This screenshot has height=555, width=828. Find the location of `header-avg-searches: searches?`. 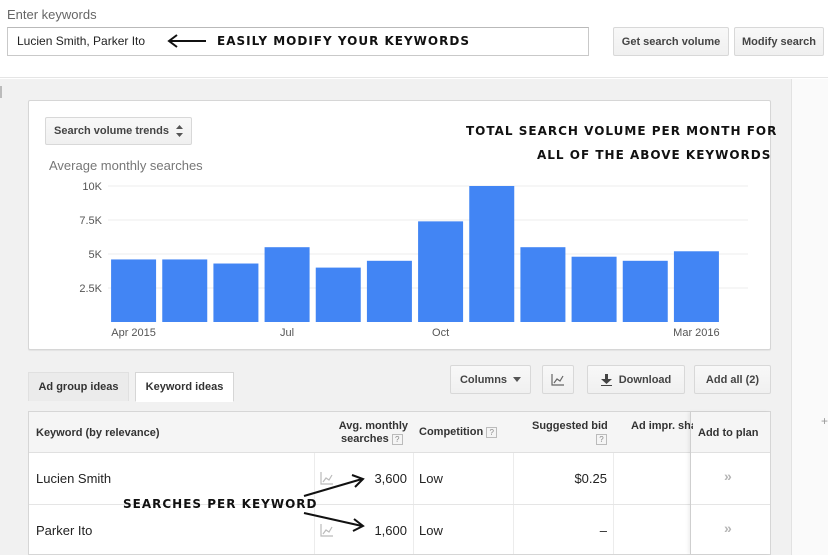

header-avg-searches: searches? is located at coordinates (372, 439).